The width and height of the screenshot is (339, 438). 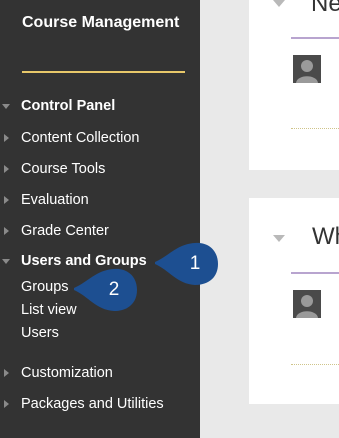 I want to click on content-panel-2: Wh, so click(x=294, y=301).